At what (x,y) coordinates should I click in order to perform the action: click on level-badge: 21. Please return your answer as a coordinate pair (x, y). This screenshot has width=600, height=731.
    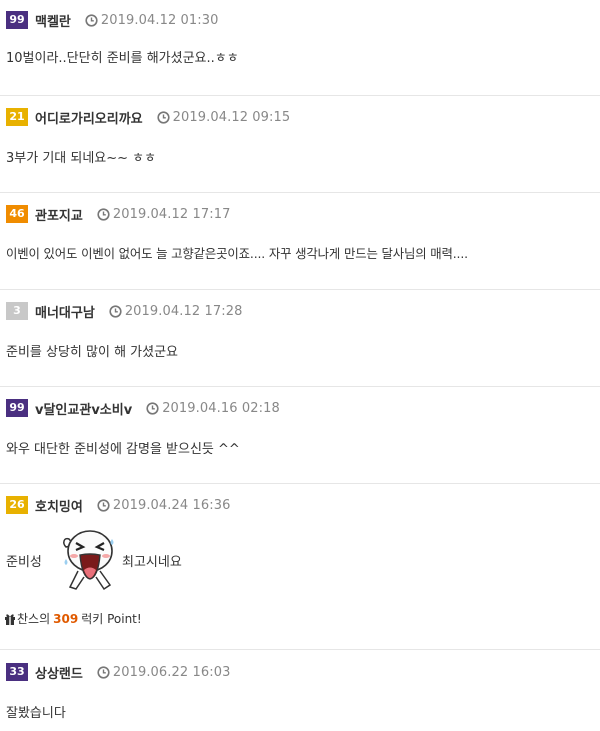
    Looking at the image, I should click on (17, 117).